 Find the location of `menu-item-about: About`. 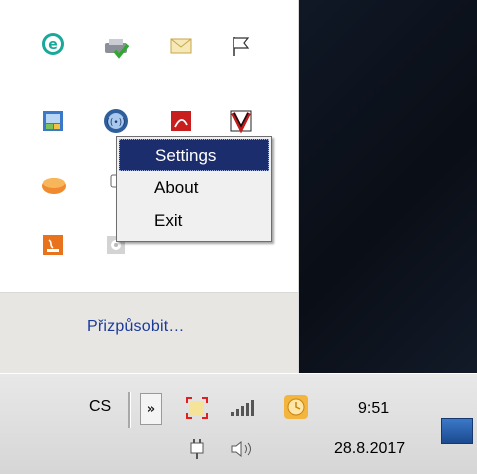

menu-item-about: About is located at coordinates (194, 188).